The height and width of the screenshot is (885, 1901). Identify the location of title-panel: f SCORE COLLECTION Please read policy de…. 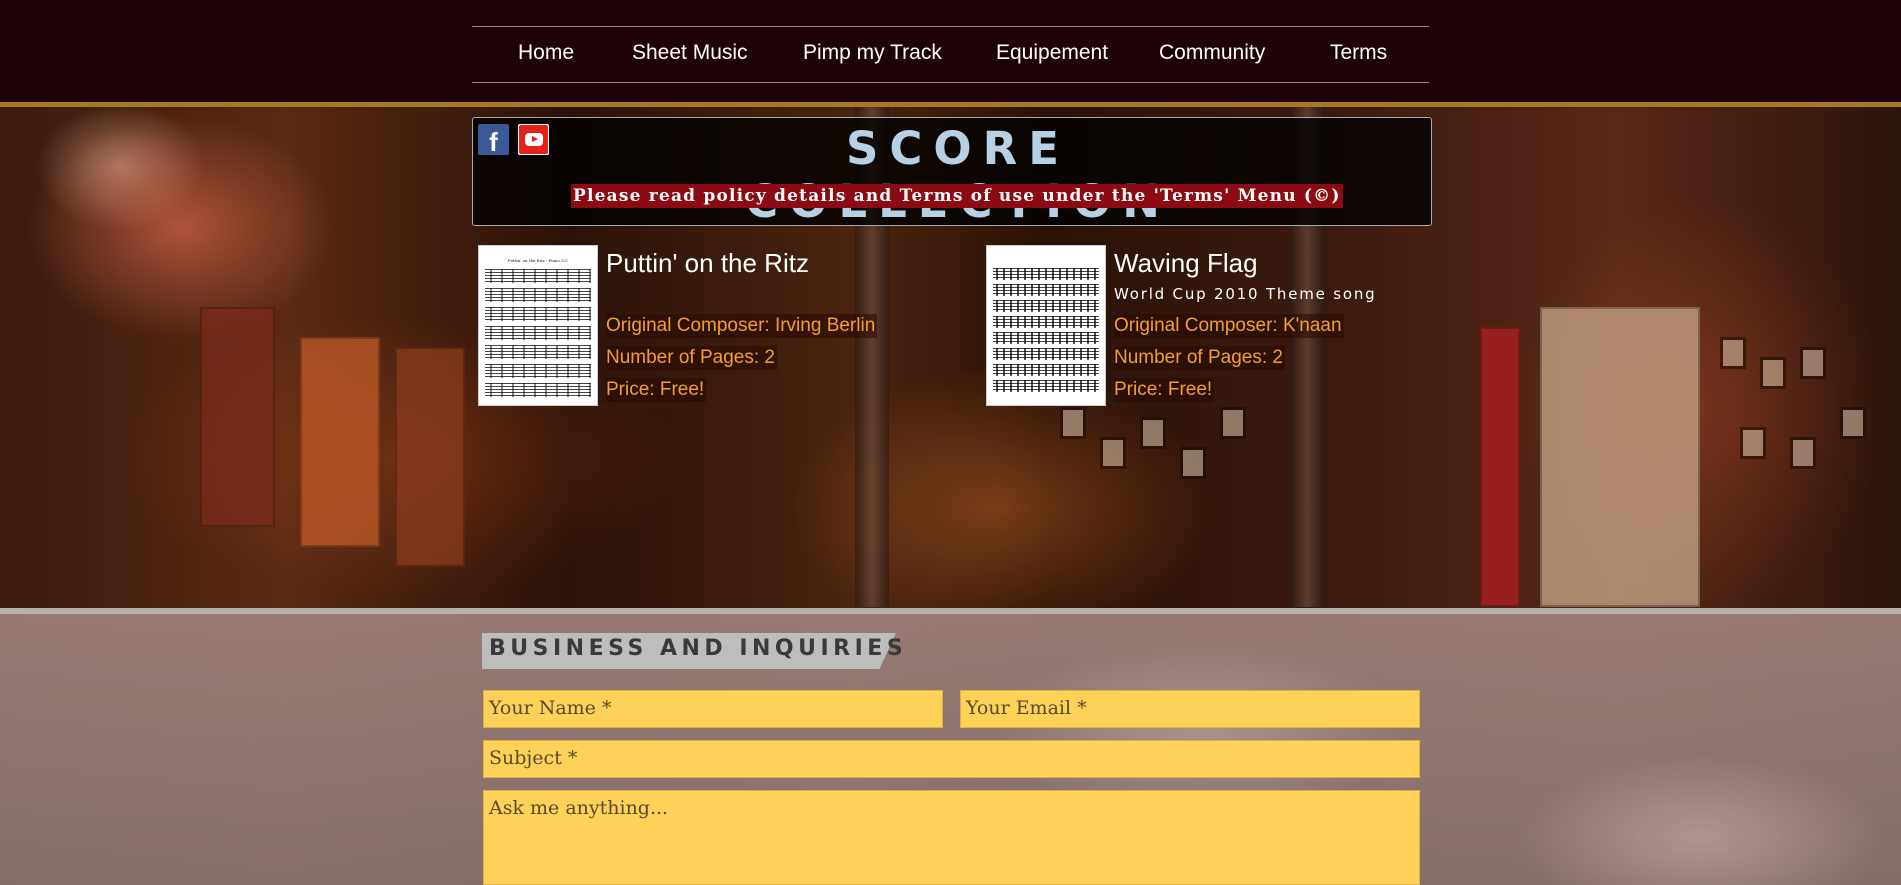
(952, 172).